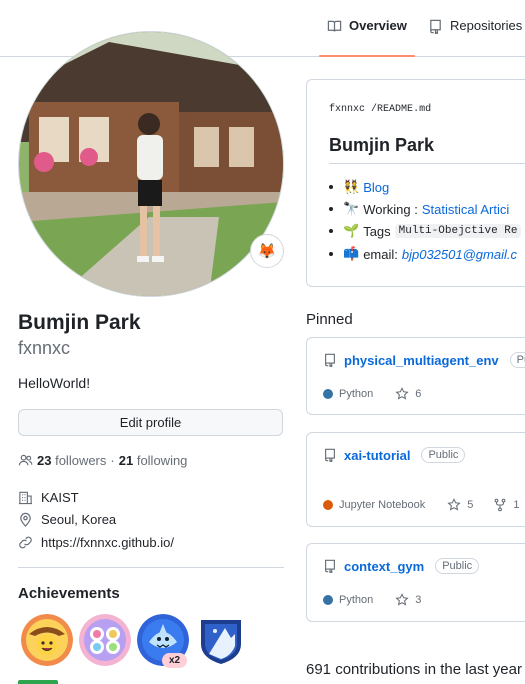 The height and width of the screenshot is (684, 525). I want to click on profile-username: fxnnxc, so click(44, 348).